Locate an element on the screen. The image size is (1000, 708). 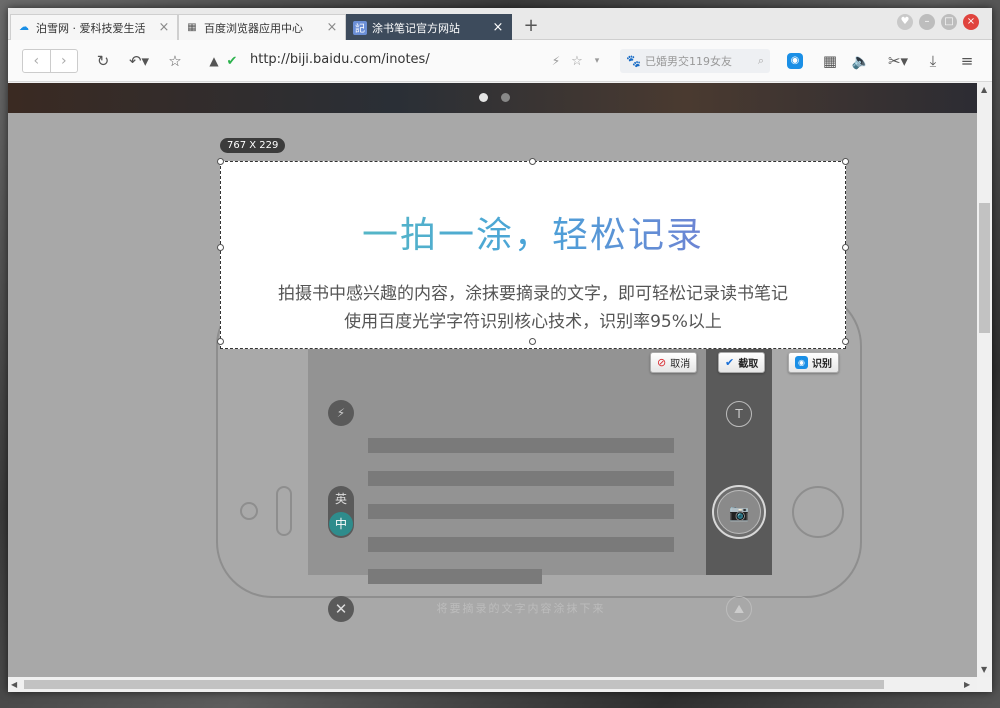
scroll-down-icon: ▼ is located at coordinates (984, 669).